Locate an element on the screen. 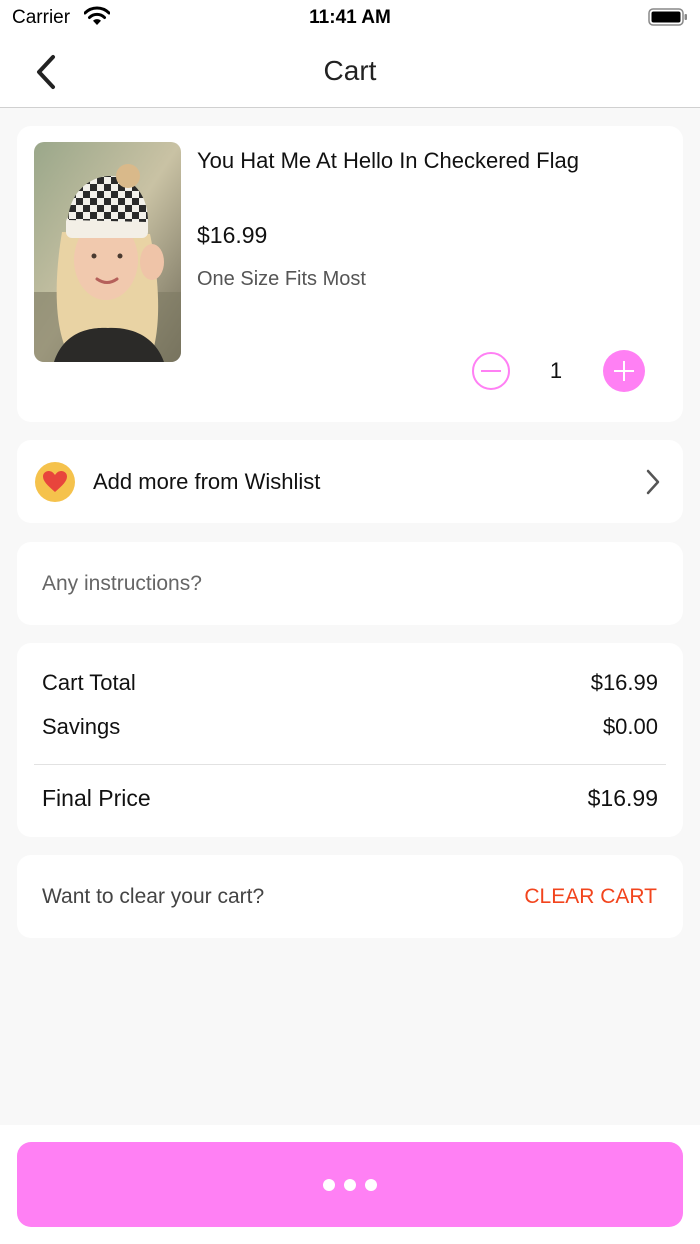 The width and height of the screenshot is (700, 1244). plus-icon is located at coordinates (624, 371).